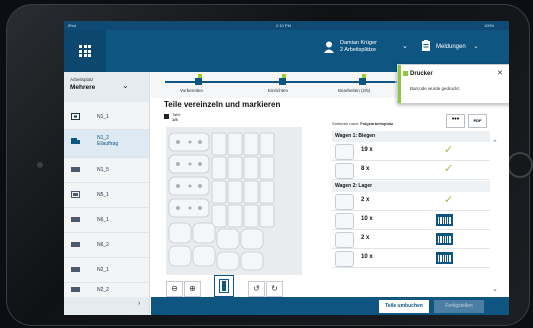 The image size is (533, 328). What do you see at coordinates (404, 306) in the screenshot?
I see `rebook-parts-button: Teile umbuchen` at bounding box center [404, 306].